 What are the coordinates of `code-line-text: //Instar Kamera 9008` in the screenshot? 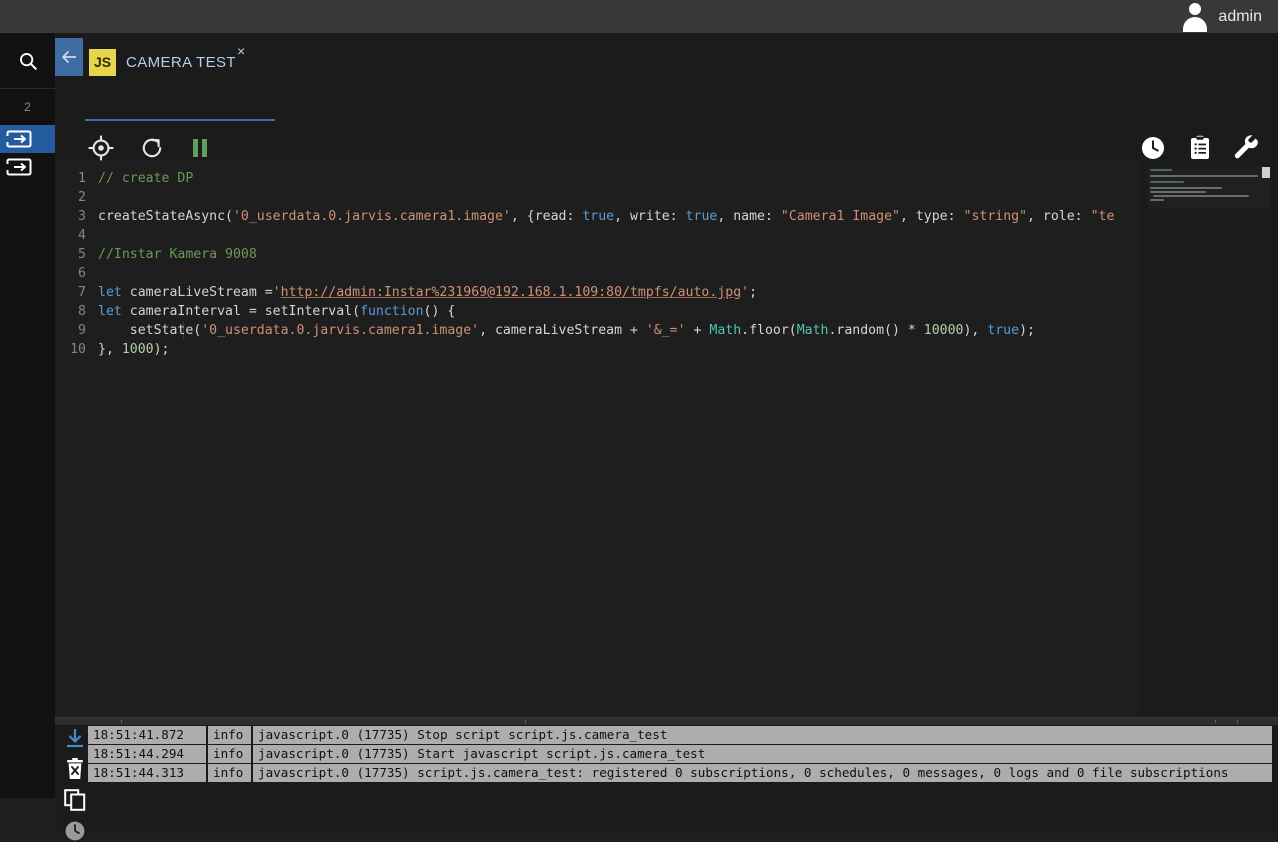 It's located at (177, 254).